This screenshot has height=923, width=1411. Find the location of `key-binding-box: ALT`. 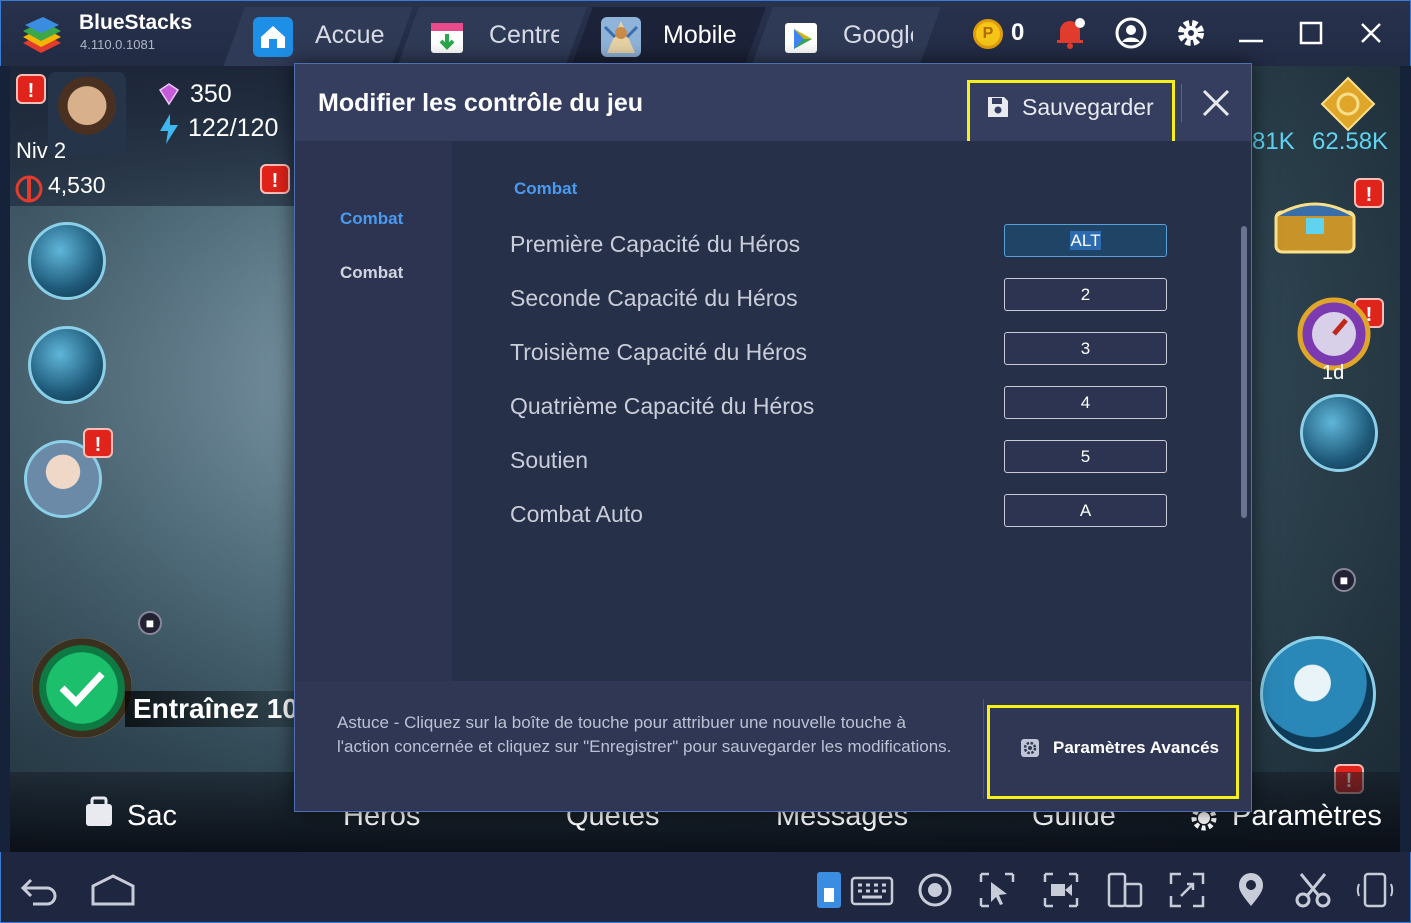

key-binding-box: ALT is located at coordinates (1085, 240).